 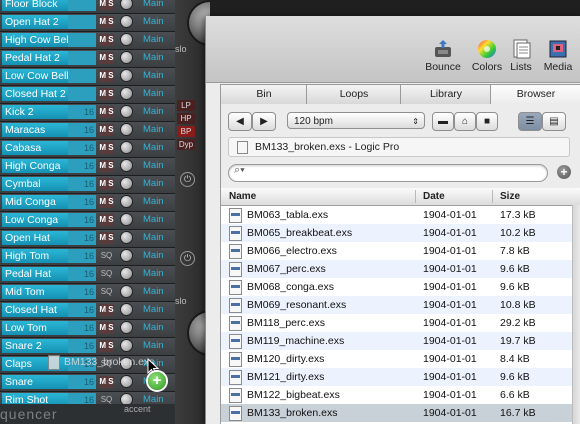 What do you see at coordinates (400, 215) in the screenshot?
I see `table-row: BM063_tabla.exs 1904-01-01 17.3 kB` at bounding box center [400, 215].